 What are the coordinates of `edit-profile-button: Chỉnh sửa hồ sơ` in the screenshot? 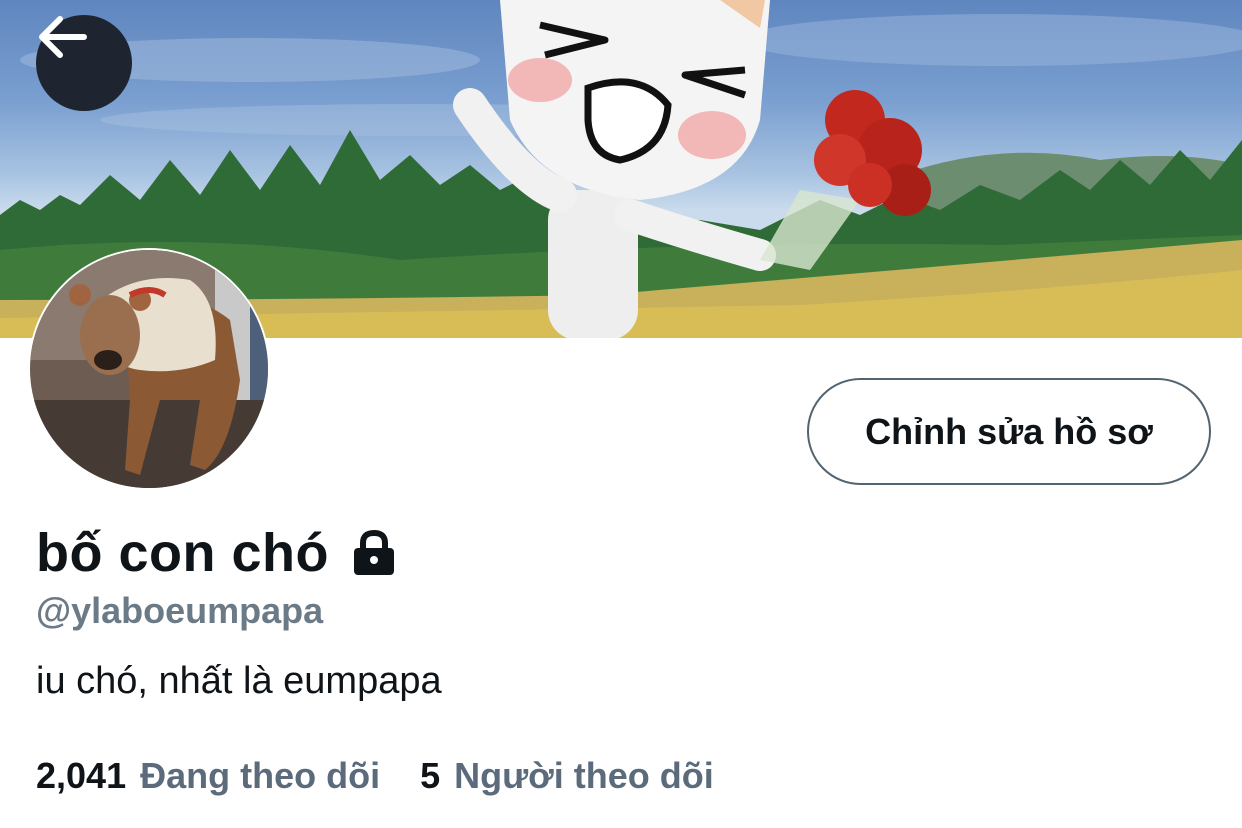 It's located at (1009, 431).